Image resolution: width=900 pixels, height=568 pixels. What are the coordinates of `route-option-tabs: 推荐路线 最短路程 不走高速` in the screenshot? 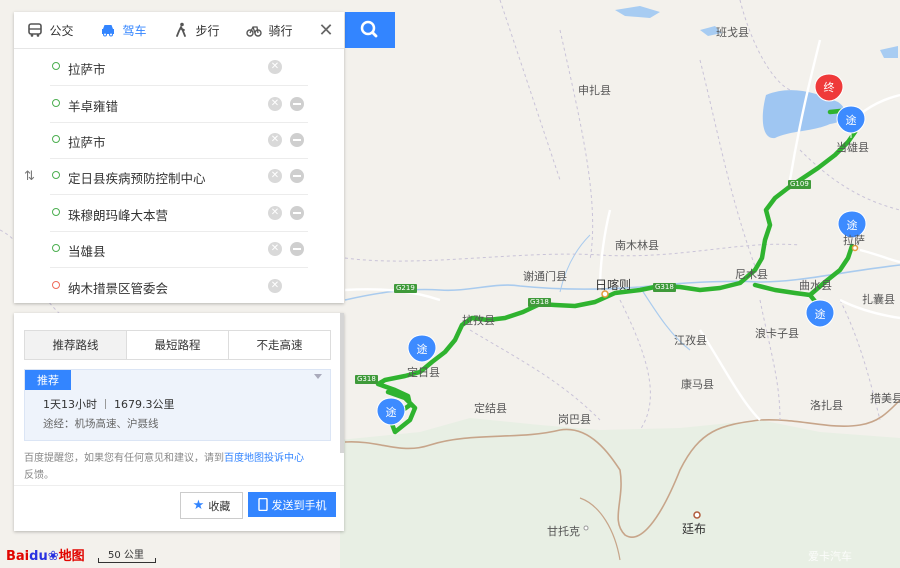 It's located at (177, 345).